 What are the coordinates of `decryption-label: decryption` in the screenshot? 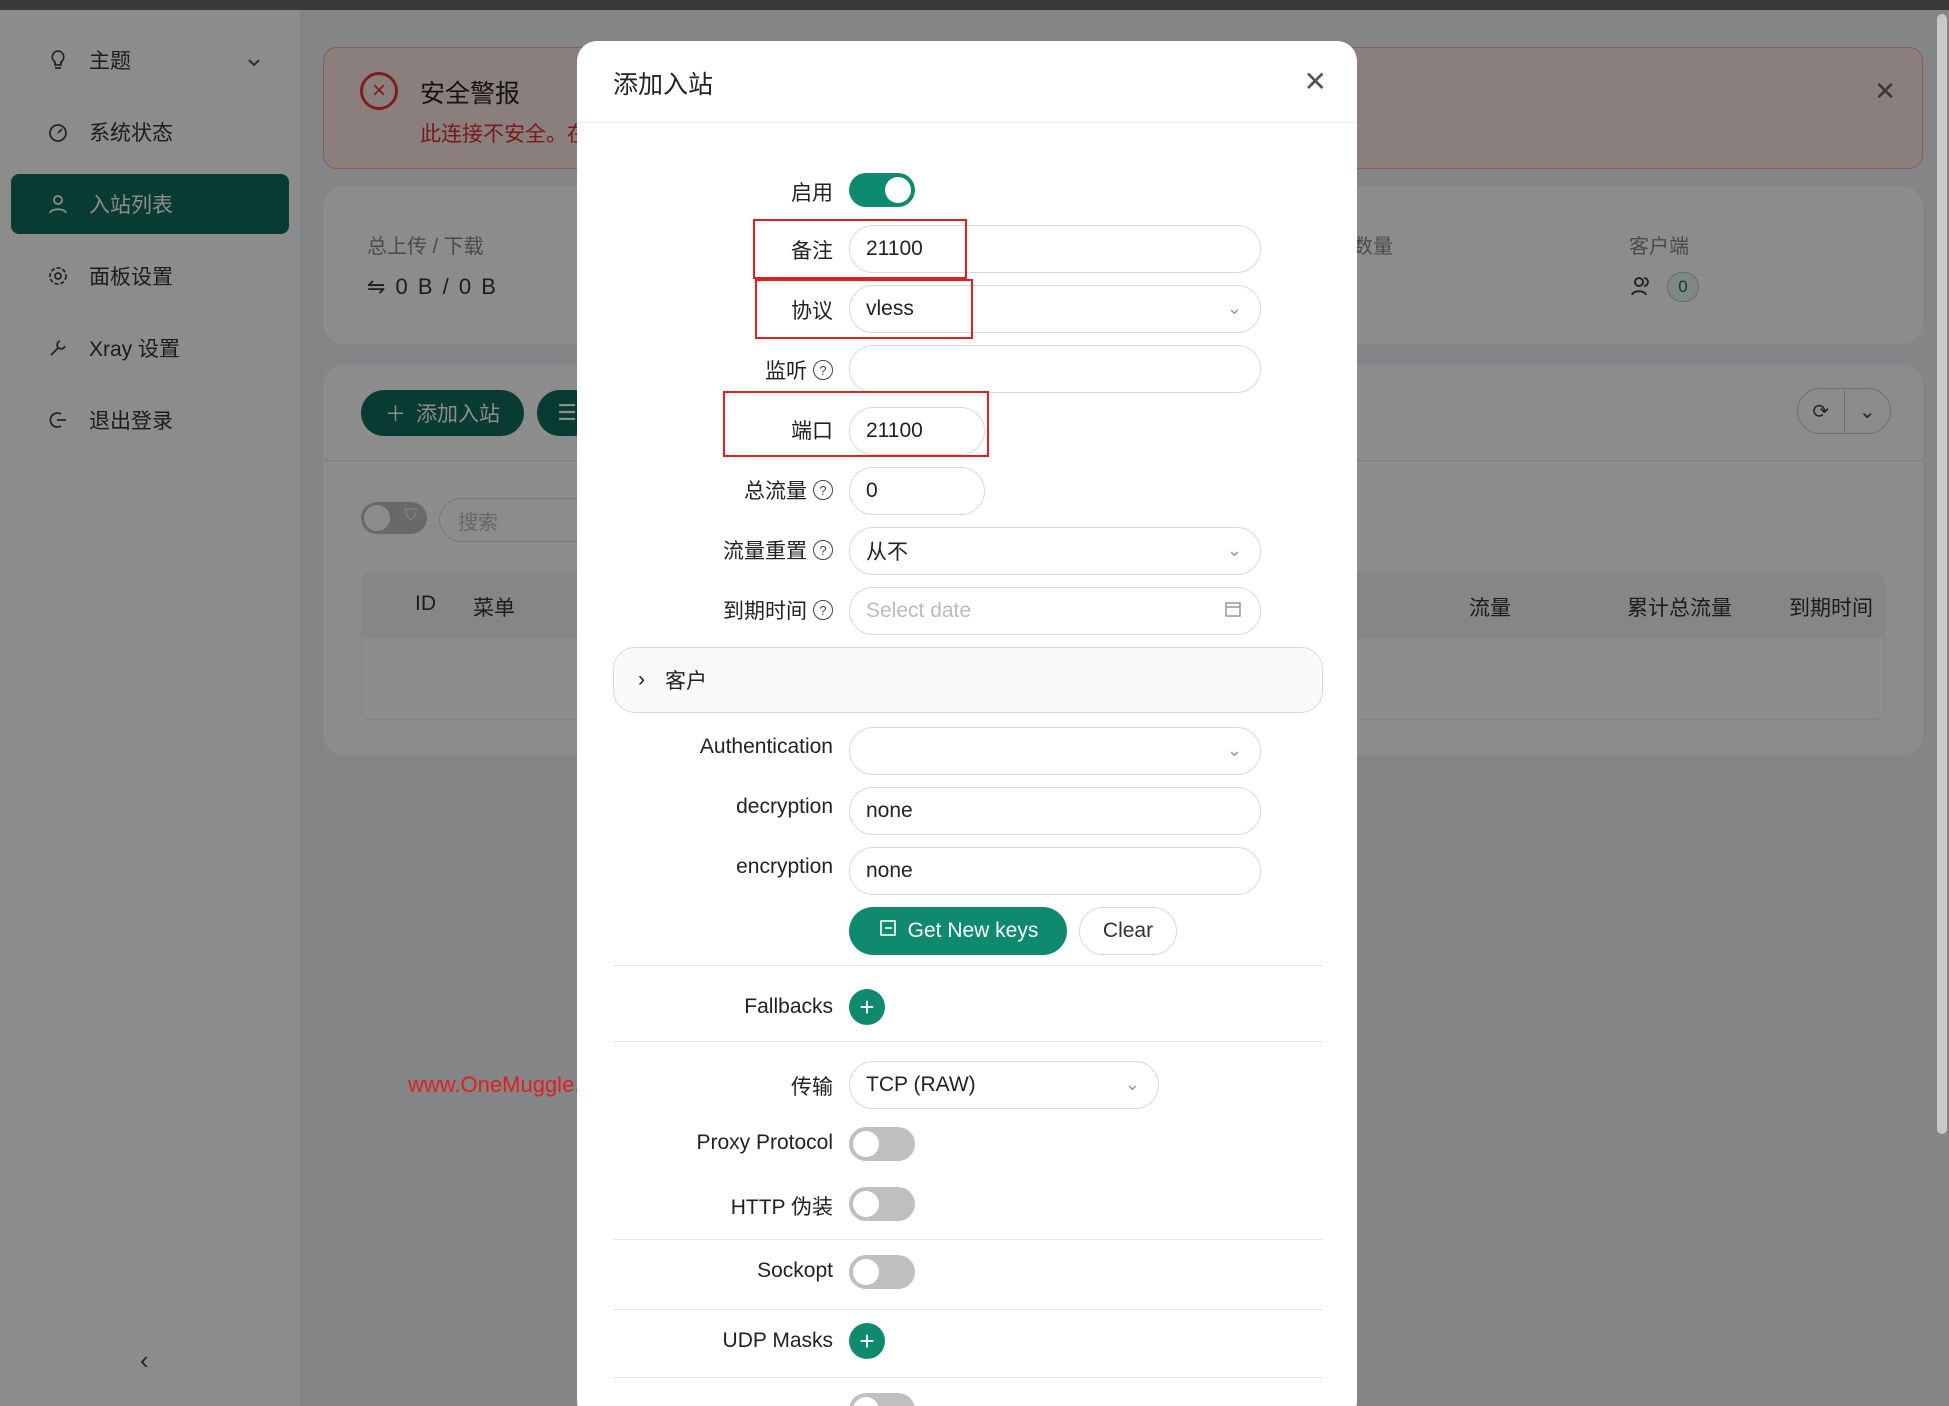 It's located at (784, 806).